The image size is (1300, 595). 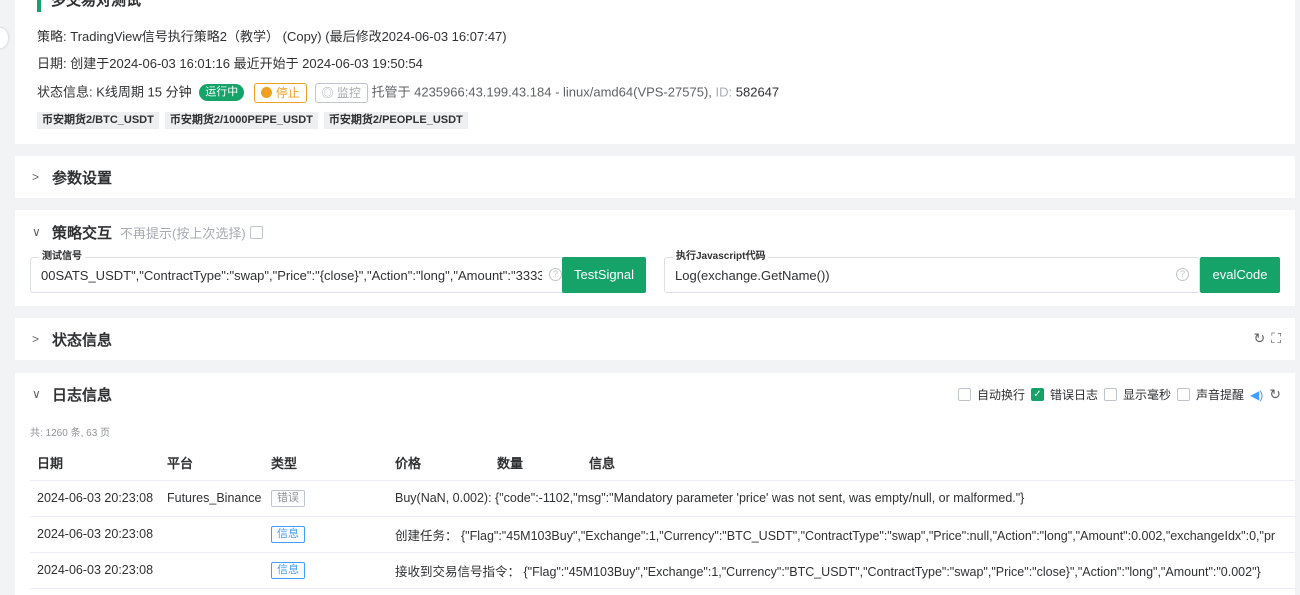 What do you see at coordinates (757, 92) in the screenshot?
I see `id-value: 582647` at bounding box center [757, 92].